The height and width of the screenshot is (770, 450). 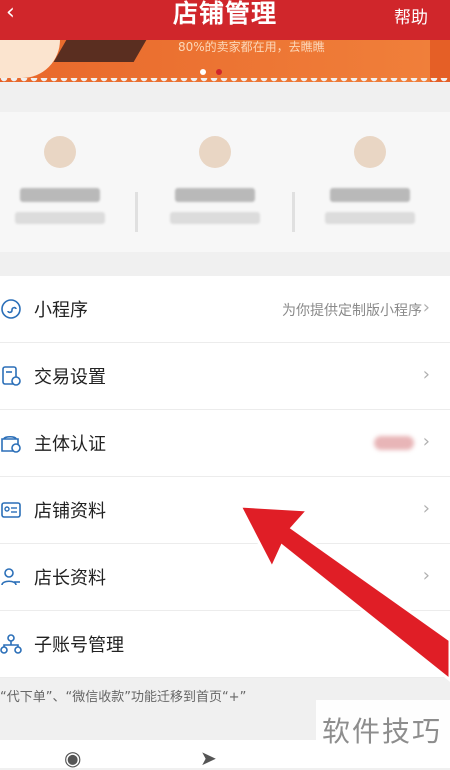 I want to click on menu-item-label: 子账号管理, so click(x=79, y=645).